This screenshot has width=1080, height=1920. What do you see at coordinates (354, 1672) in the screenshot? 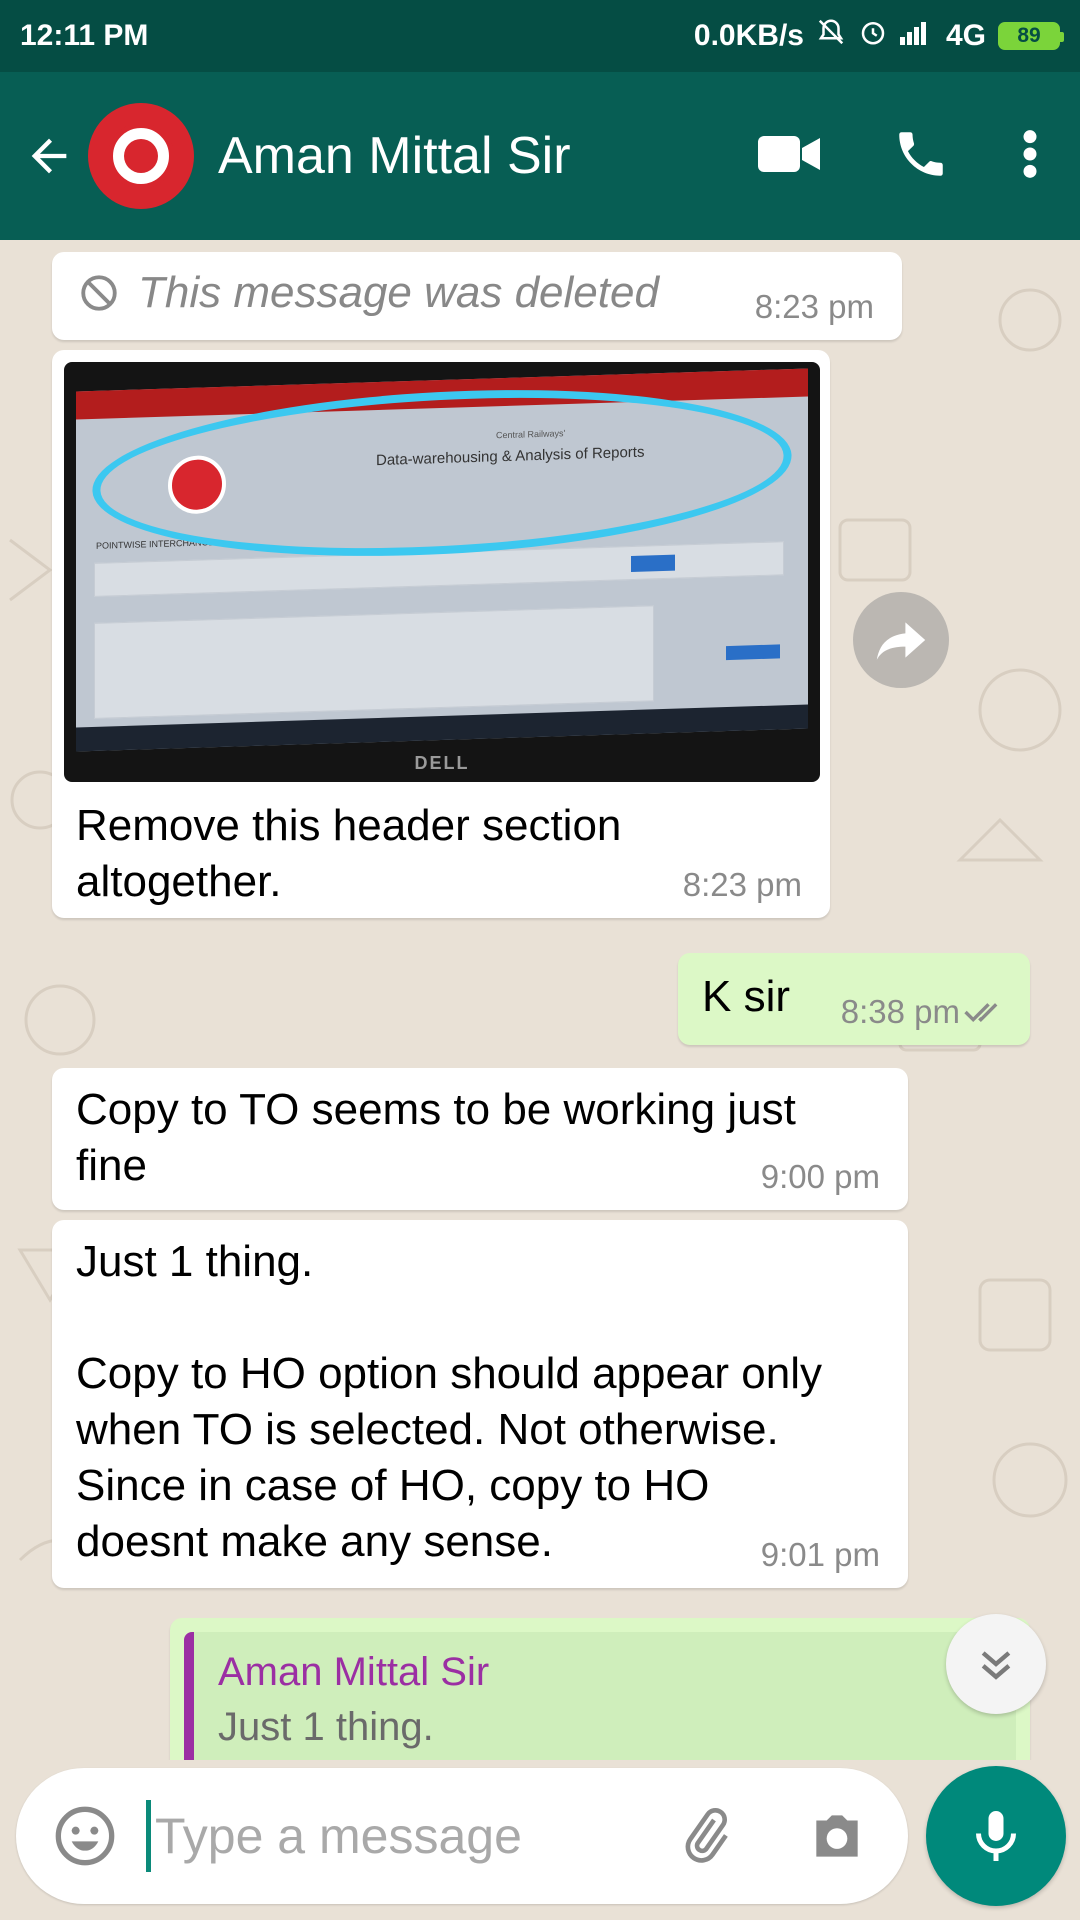
I see `quote-author: Aman Mittal Sir` at bounding box center [354, 1672].